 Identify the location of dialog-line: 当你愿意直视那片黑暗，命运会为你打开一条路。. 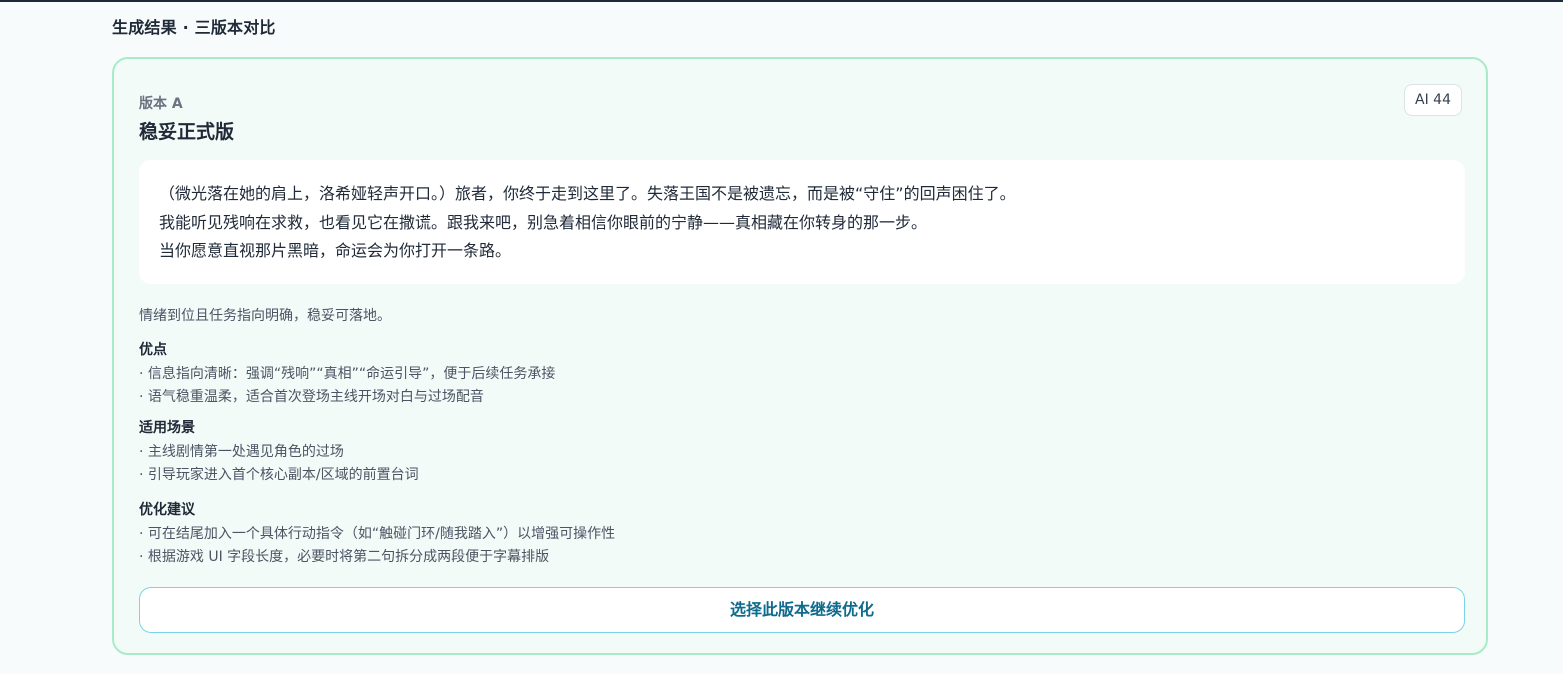
(335, 250).